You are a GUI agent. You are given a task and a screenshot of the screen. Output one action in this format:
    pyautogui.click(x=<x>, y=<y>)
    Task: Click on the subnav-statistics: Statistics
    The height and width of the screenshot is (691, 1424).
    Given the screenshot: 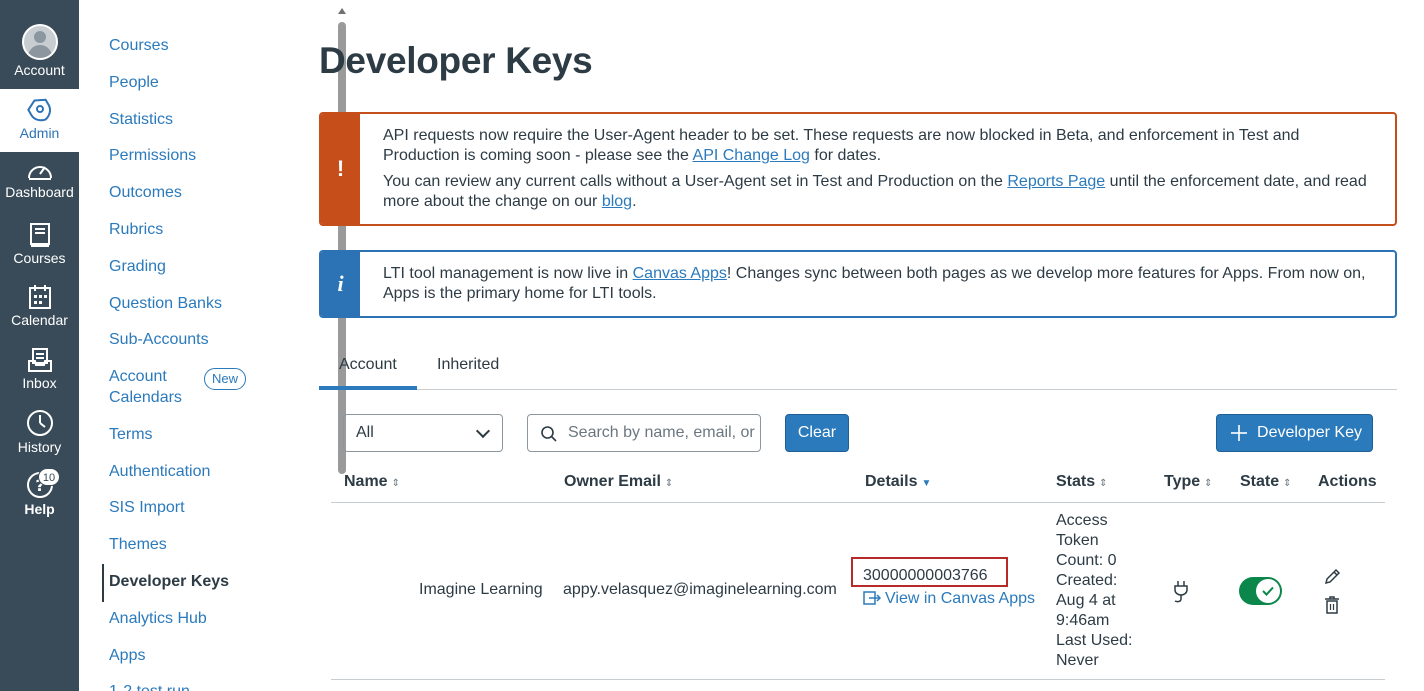 What is the action you would take?
    pyautogui.click(x=141, y=119)
    